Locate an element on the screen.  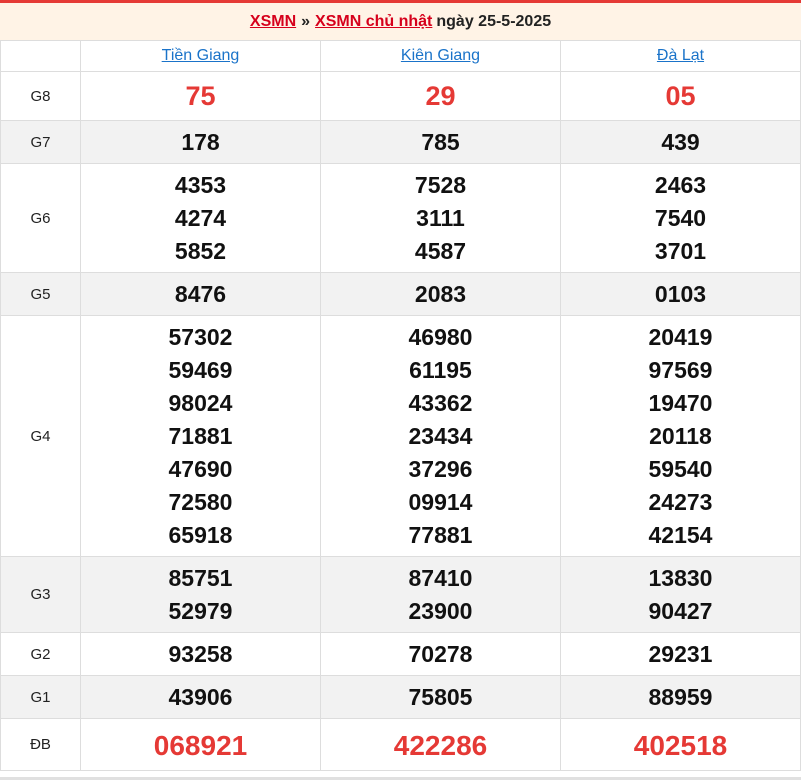
corner-cell is located at coordinates (40, 56).